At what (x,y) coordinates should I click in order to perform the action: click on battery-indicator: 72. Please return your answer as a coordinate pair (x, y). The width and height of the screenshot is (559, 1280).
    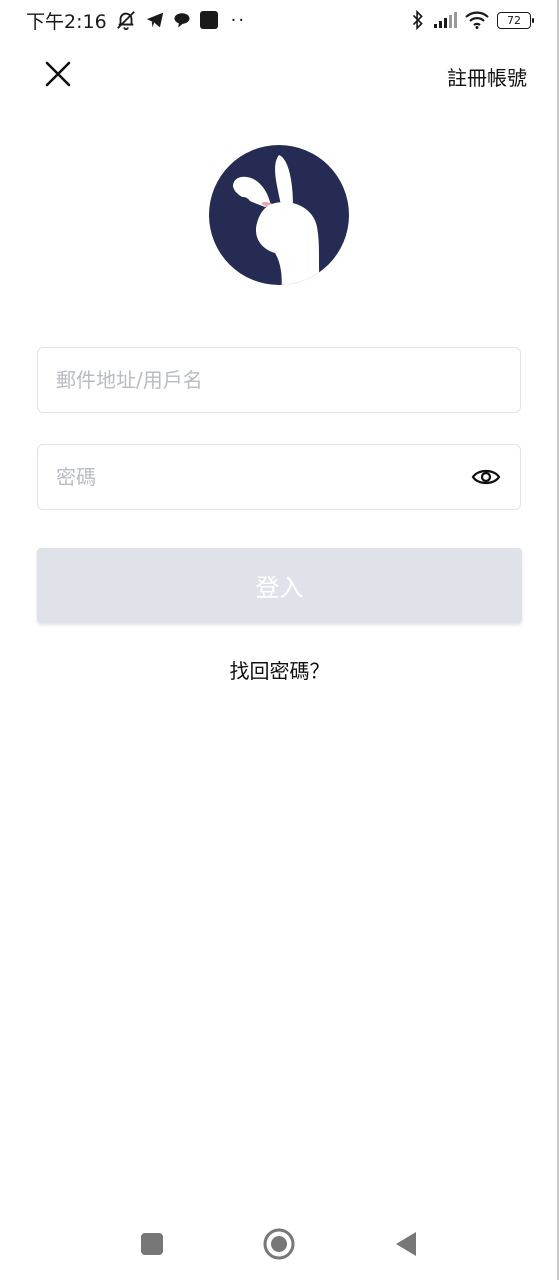
    Looking at the image, I should click on (515, 20).